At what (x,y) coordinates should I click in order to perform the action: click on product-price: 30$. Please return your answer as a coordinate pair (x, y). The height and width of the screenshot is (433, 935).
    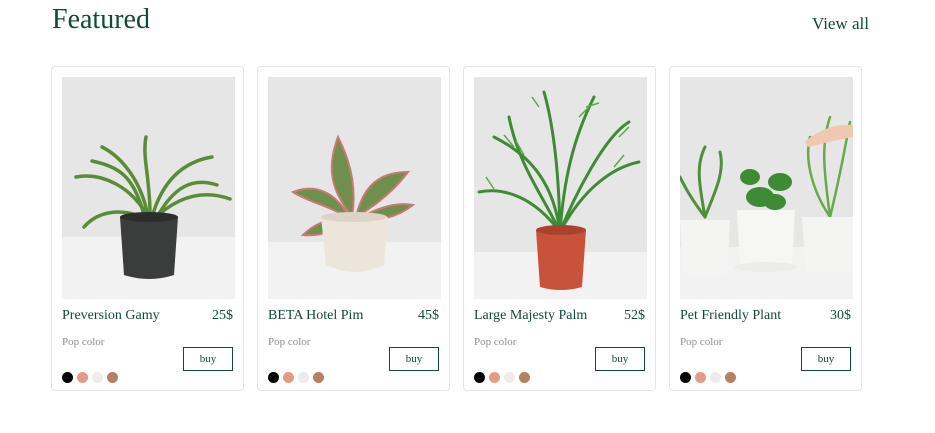
    Looking at the image, I should click on (840, 315).